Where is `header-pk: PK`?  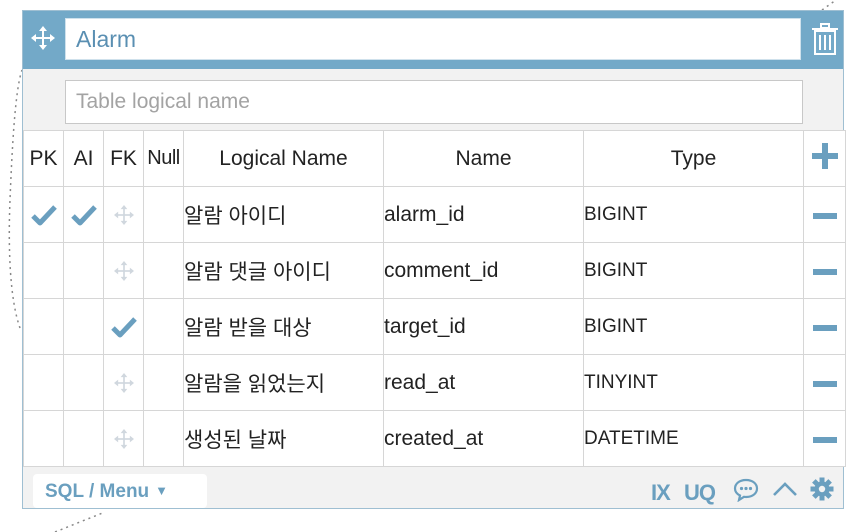
header-pk: PK is located at coordinates (43, 158).